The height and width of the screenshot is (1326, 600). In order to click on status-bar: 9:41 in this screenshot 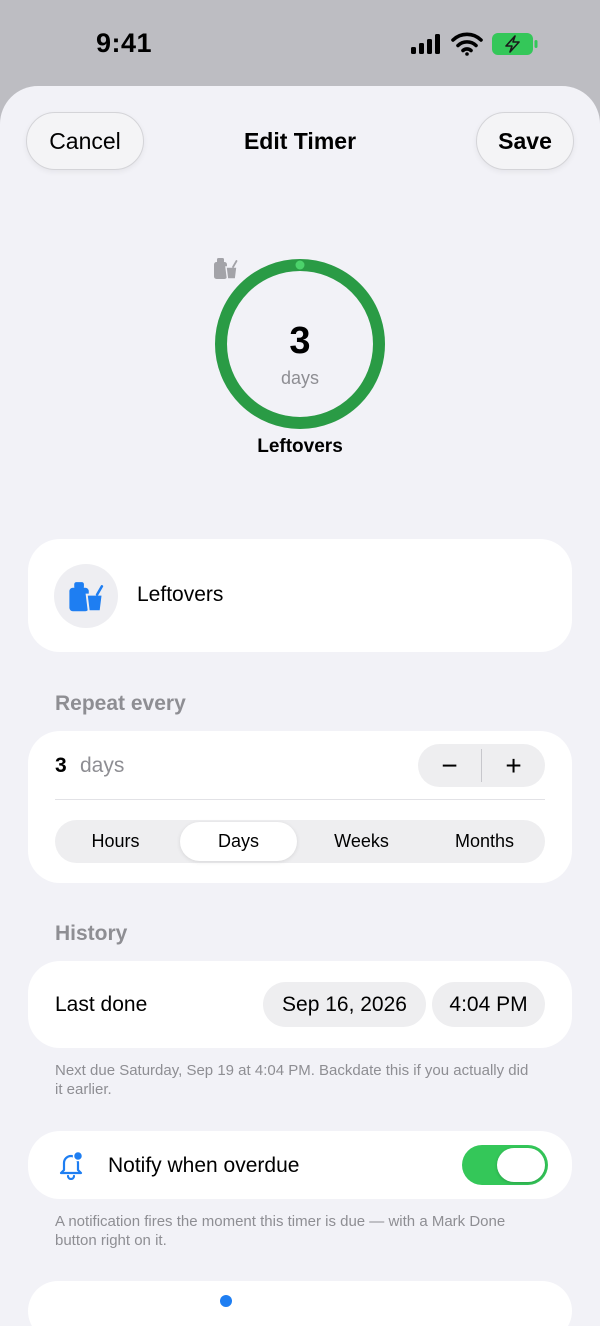, I will do `click(300, 43)`.